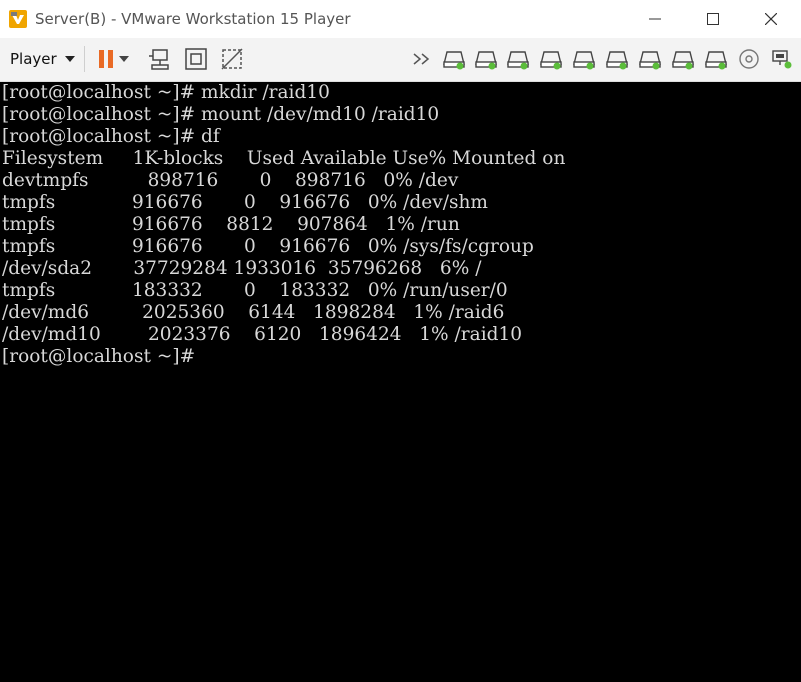  I want to click on send-keys-icon, so click(159, 59).